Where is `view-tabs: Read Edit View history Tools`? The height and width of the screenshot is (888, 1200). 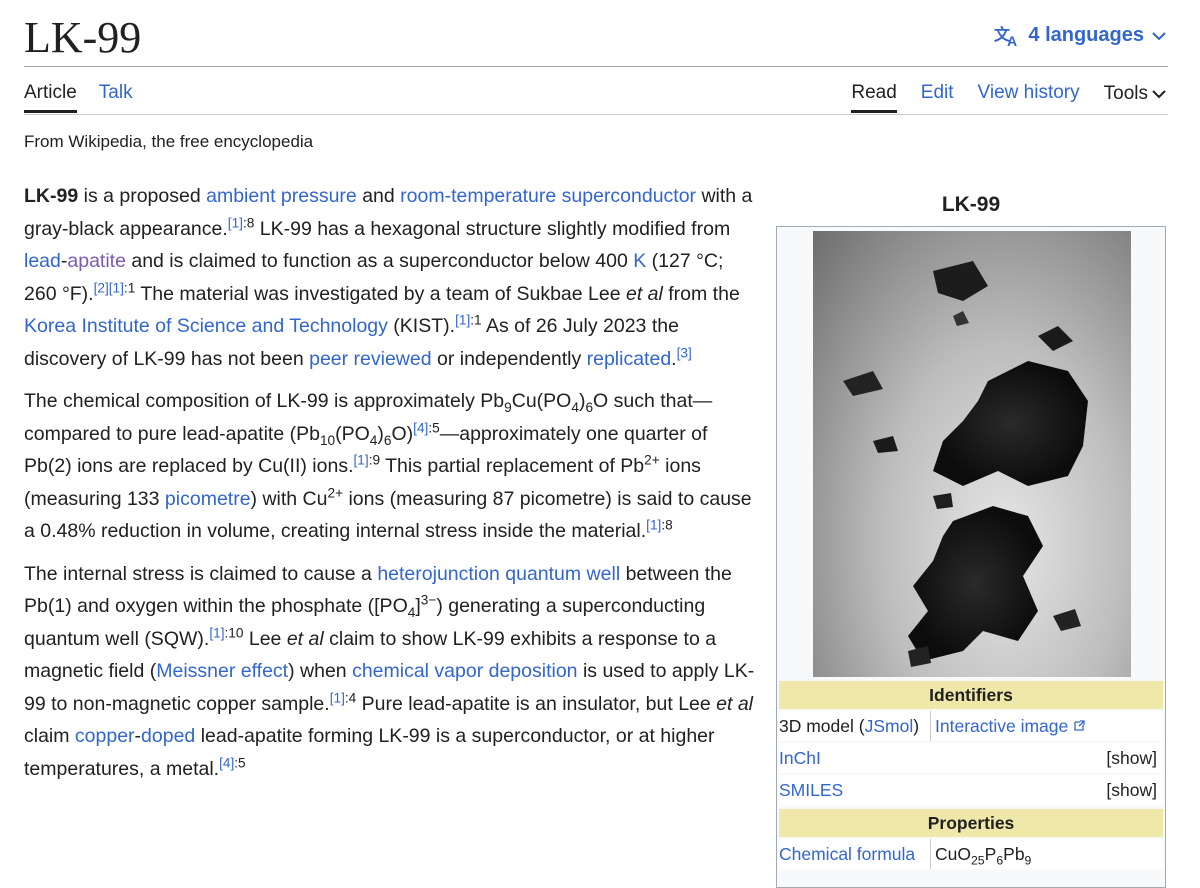 view-tabs: Read Edit View history Tools is located at coordinates (1008, 97).